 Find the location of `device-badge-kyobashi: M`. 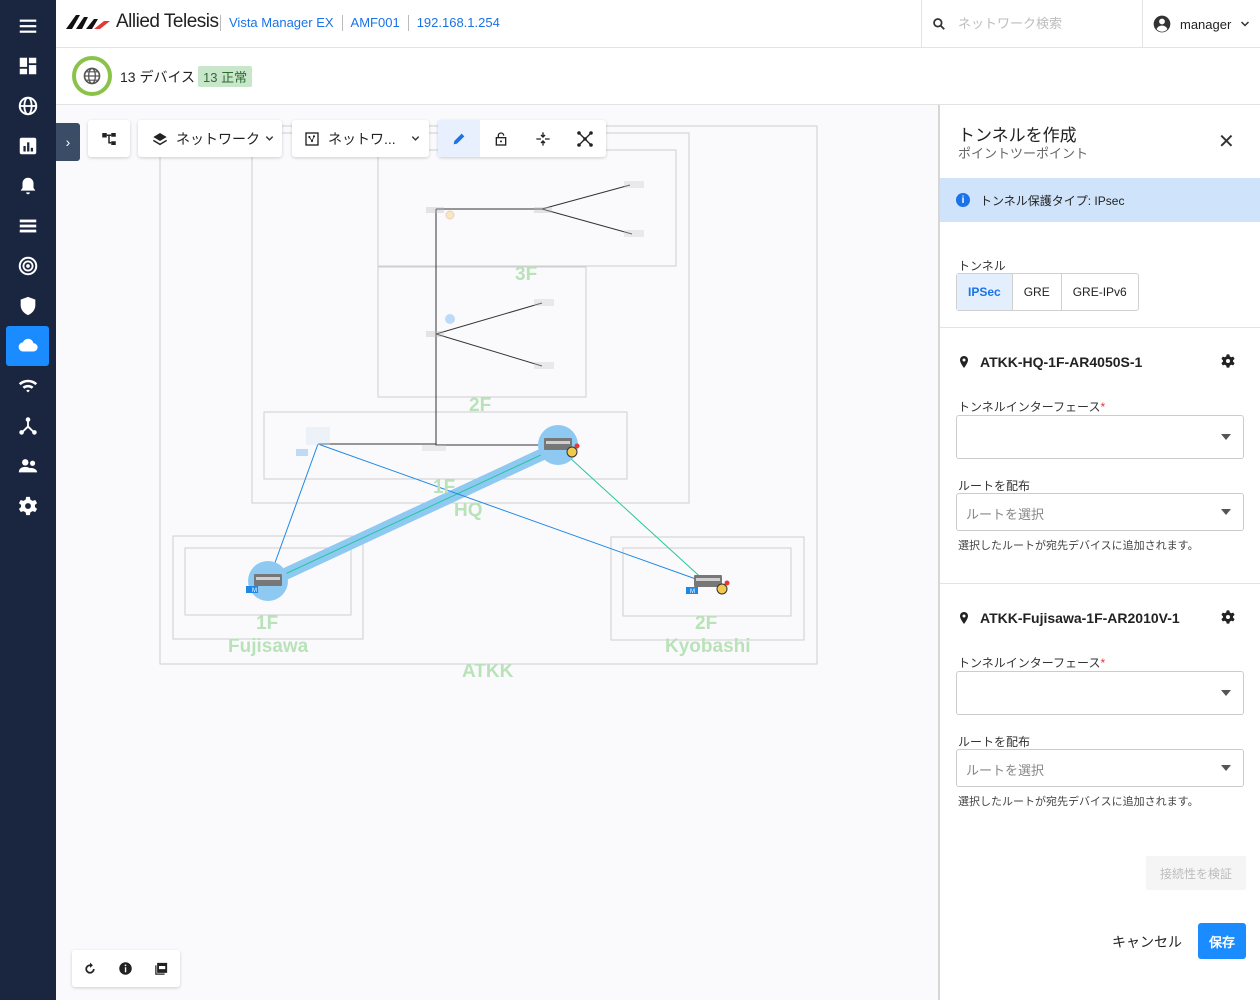

device-badge-kyobashi: M is located at coordinates (692, 592).